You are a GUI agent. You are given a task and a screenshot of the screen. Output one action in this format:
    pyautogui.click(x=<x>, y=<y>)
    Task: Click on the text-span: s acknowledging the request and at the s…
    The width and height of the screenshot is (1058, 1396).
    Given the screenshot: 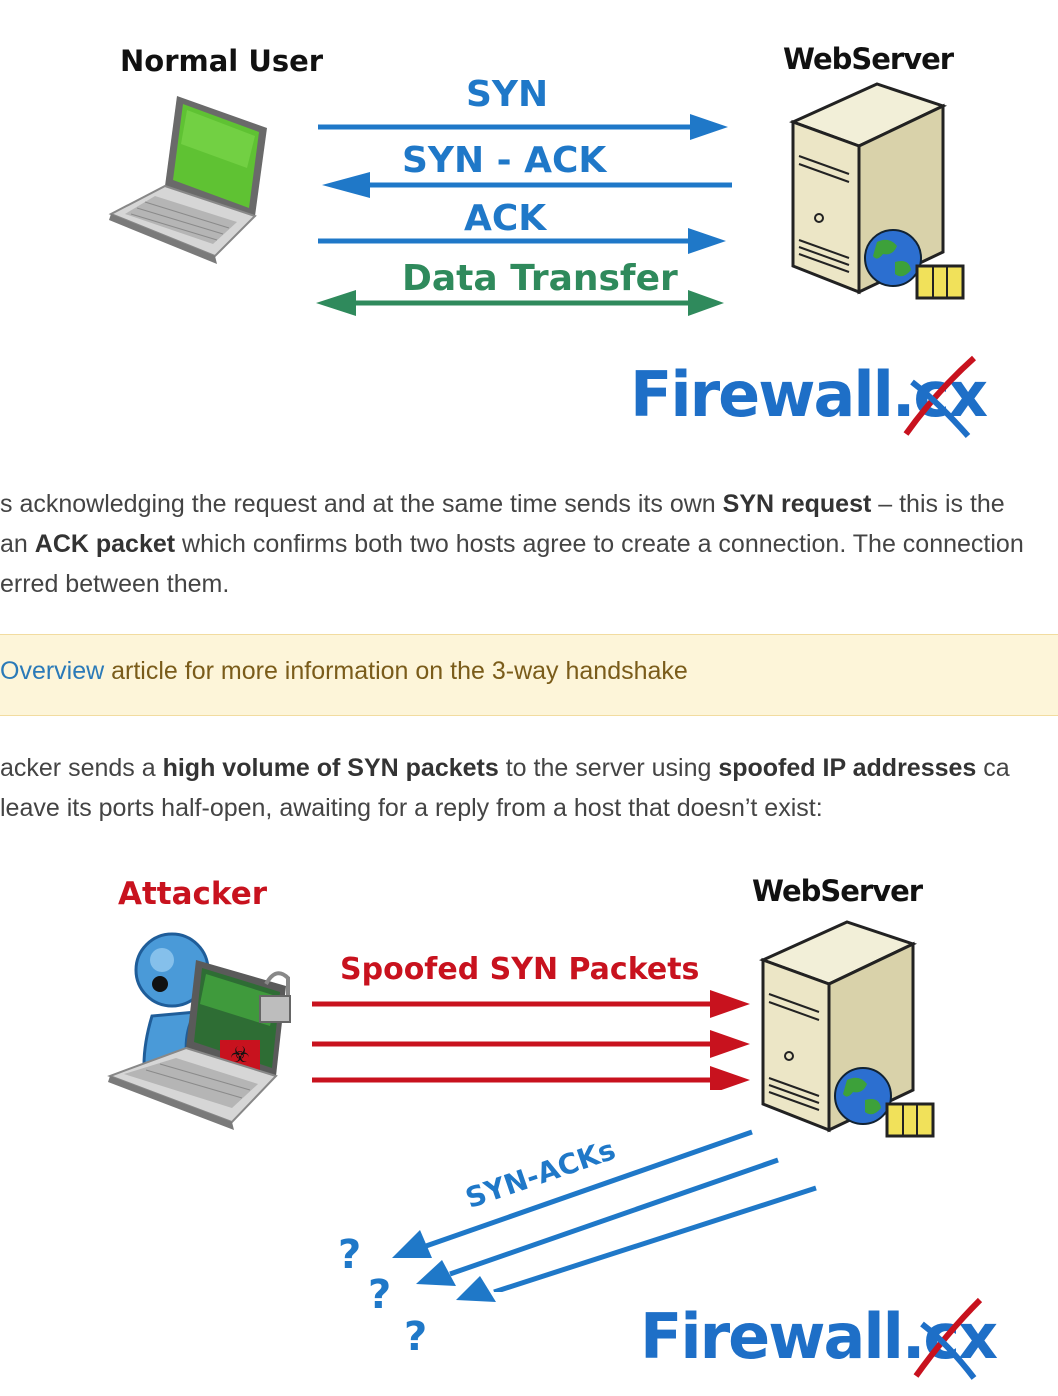 What is the action you would take?
    pyautogui.click(x=361, y=504)
    